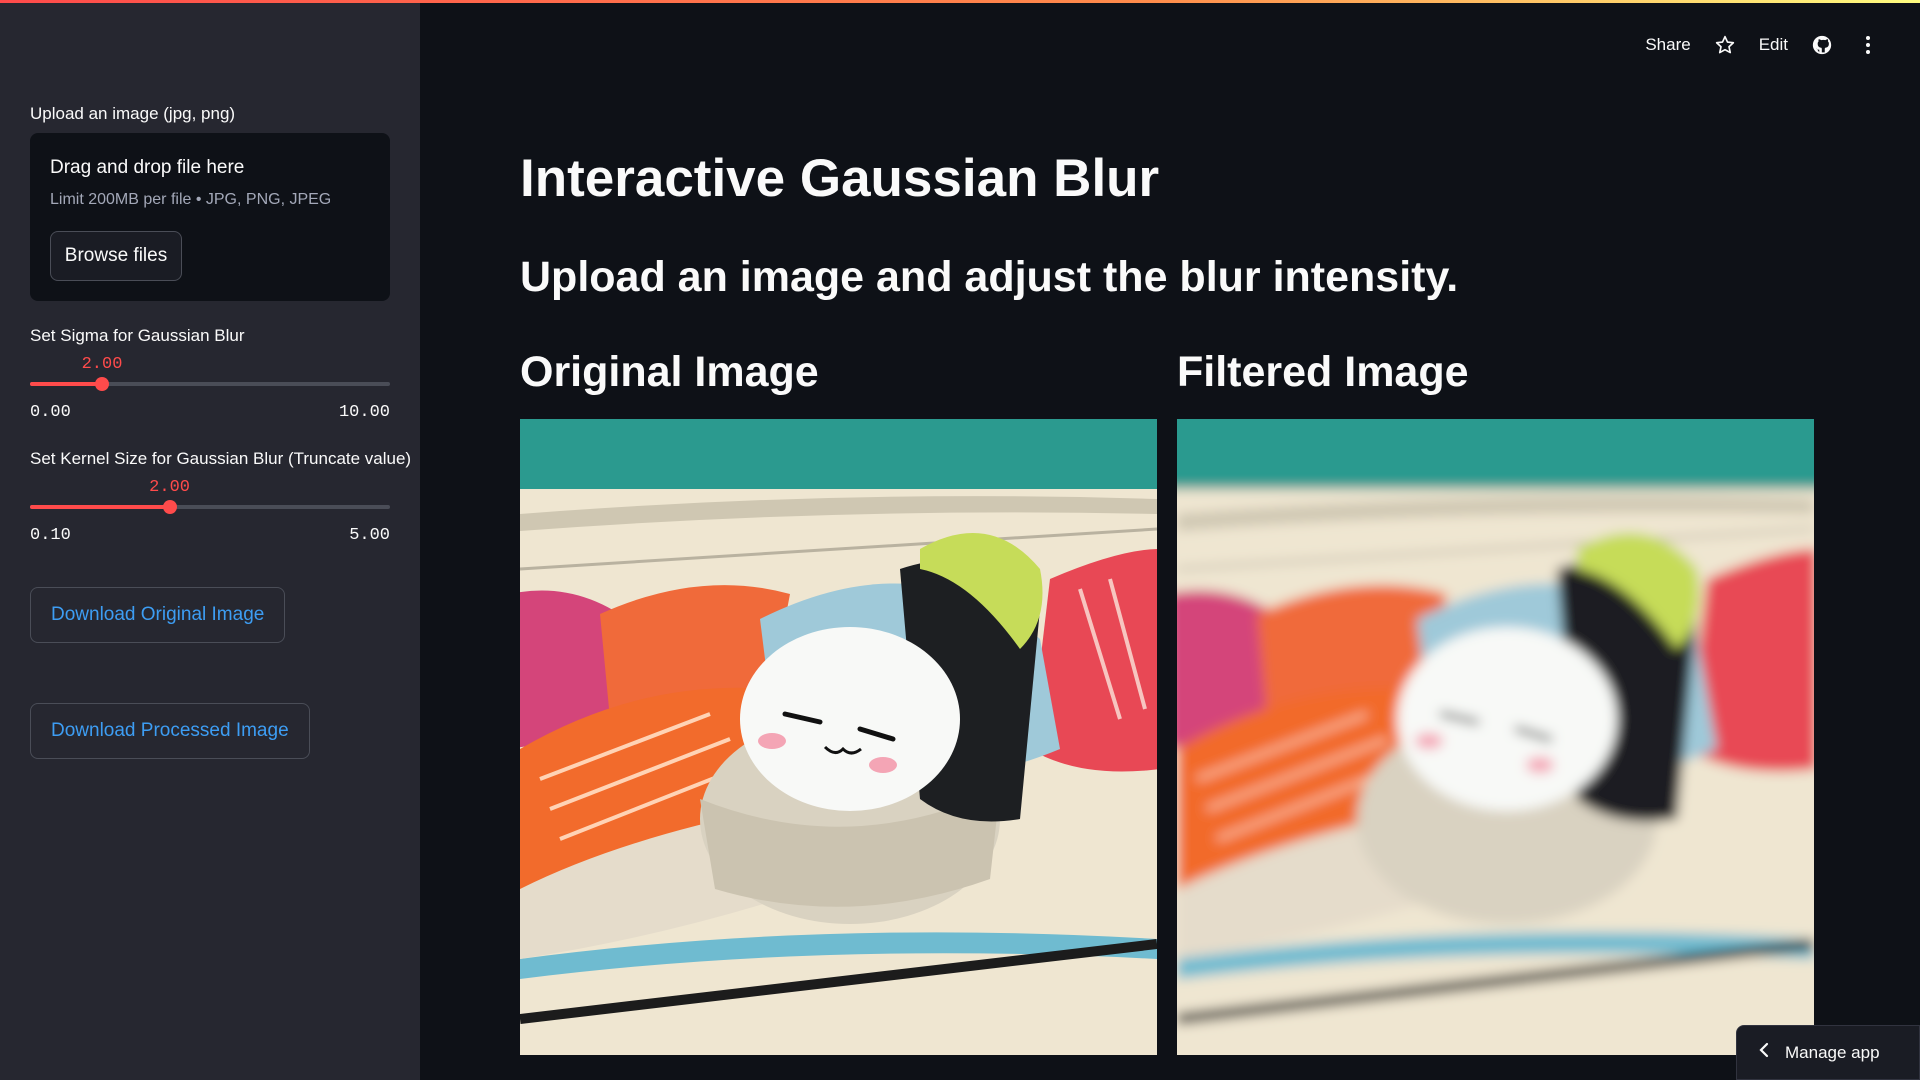 This screenshot has width=1920, height=1080. I want to click on manage-app-label: Manage app, so click(1832, 1052).